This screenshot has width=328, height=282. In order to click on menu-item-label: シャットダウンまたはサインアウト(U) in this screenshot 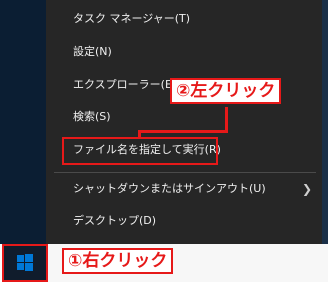, I will do `click(169, 188)`.